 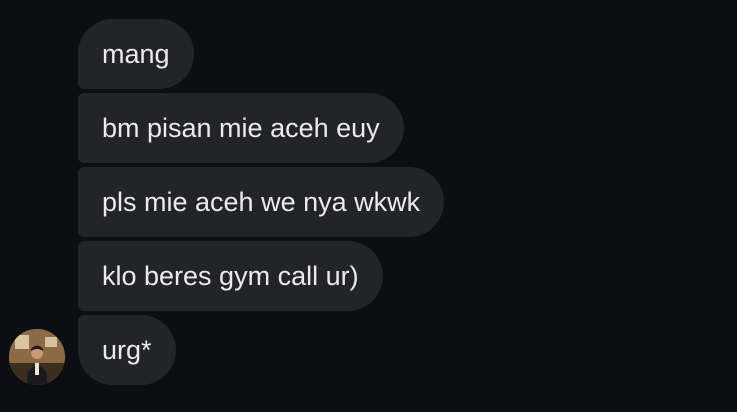 I want to click on message-text: pls mie aceh we nya wkwk, so click(x=261, y=202).